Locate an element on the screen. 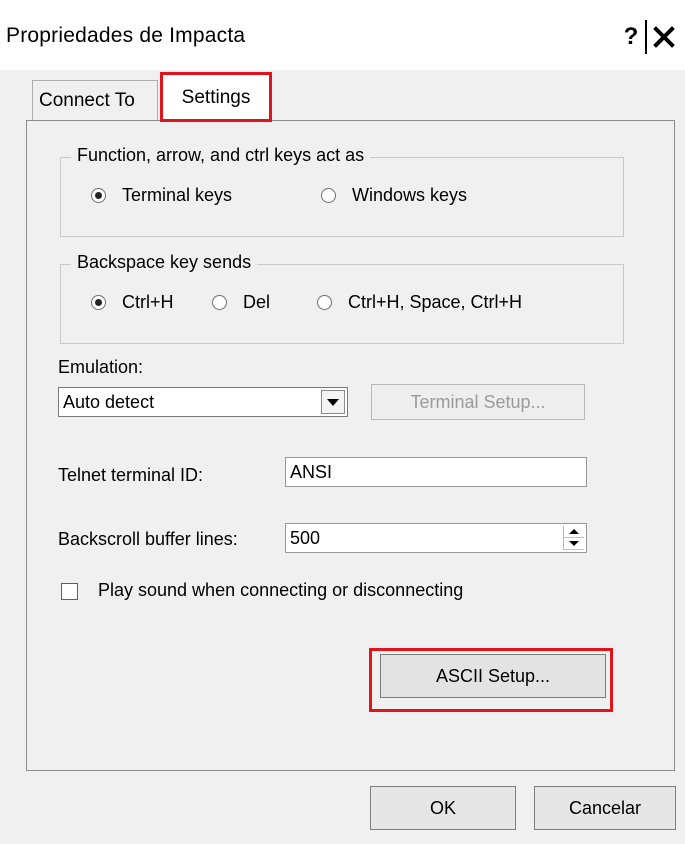 The width and height of the screenshot is (685, 844). close-icon is located at coordinates (664, 37).